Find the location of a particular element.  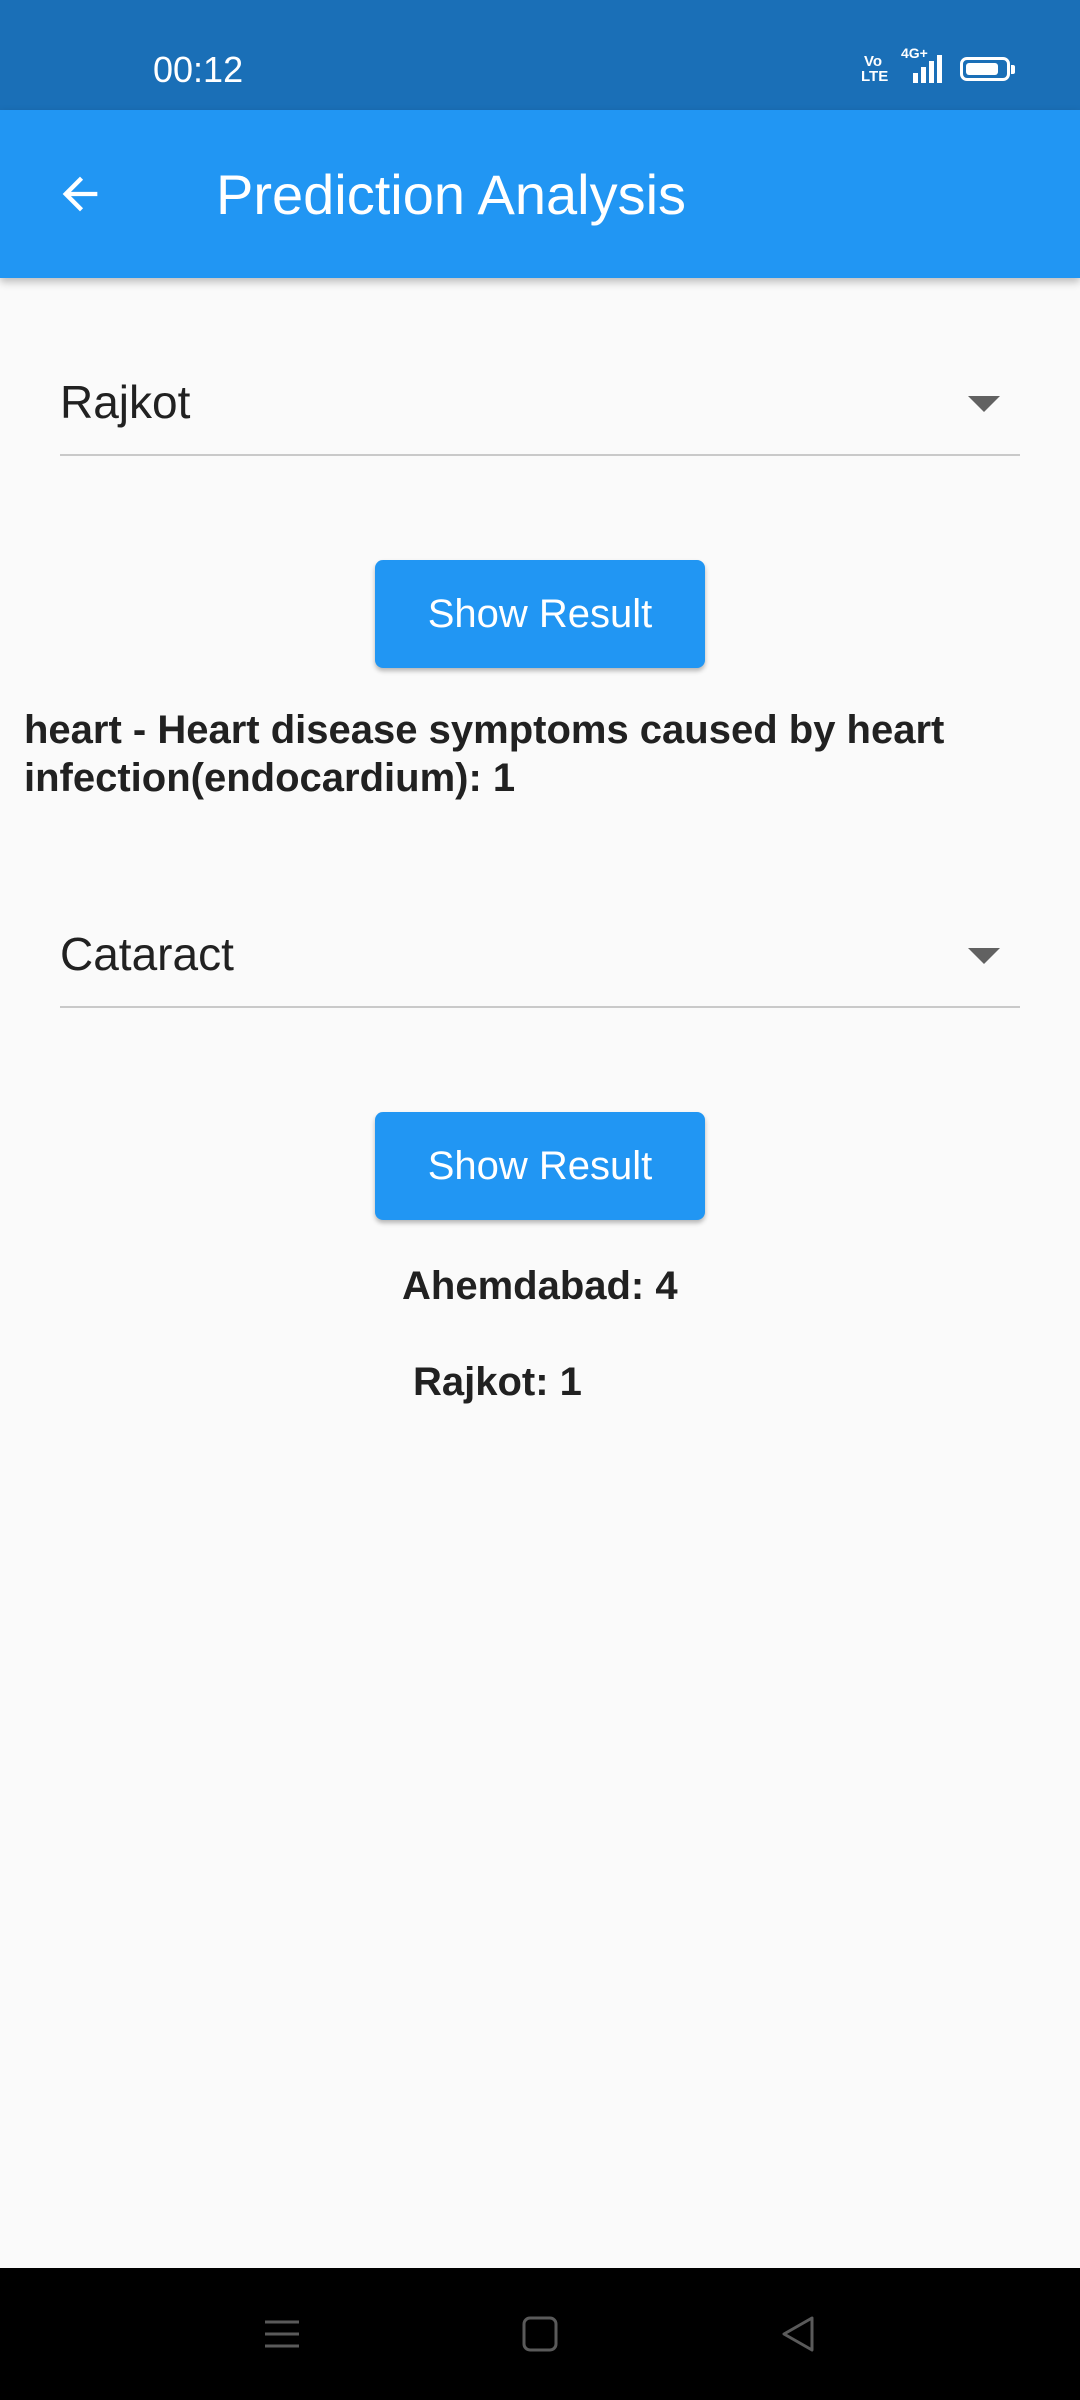

arrow-back-icon is located at coordinates (80, 194).